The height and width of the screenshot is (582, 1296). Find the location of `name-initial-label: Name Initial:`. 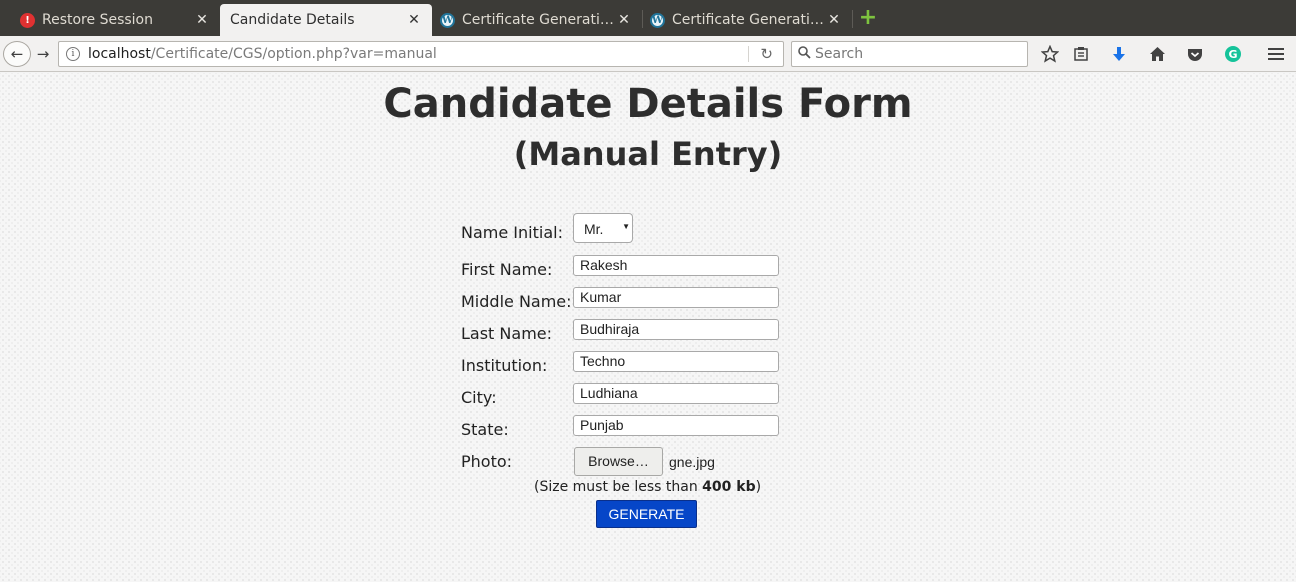

name-initial-label: Name Initial: is located at coordinates (512, 232).